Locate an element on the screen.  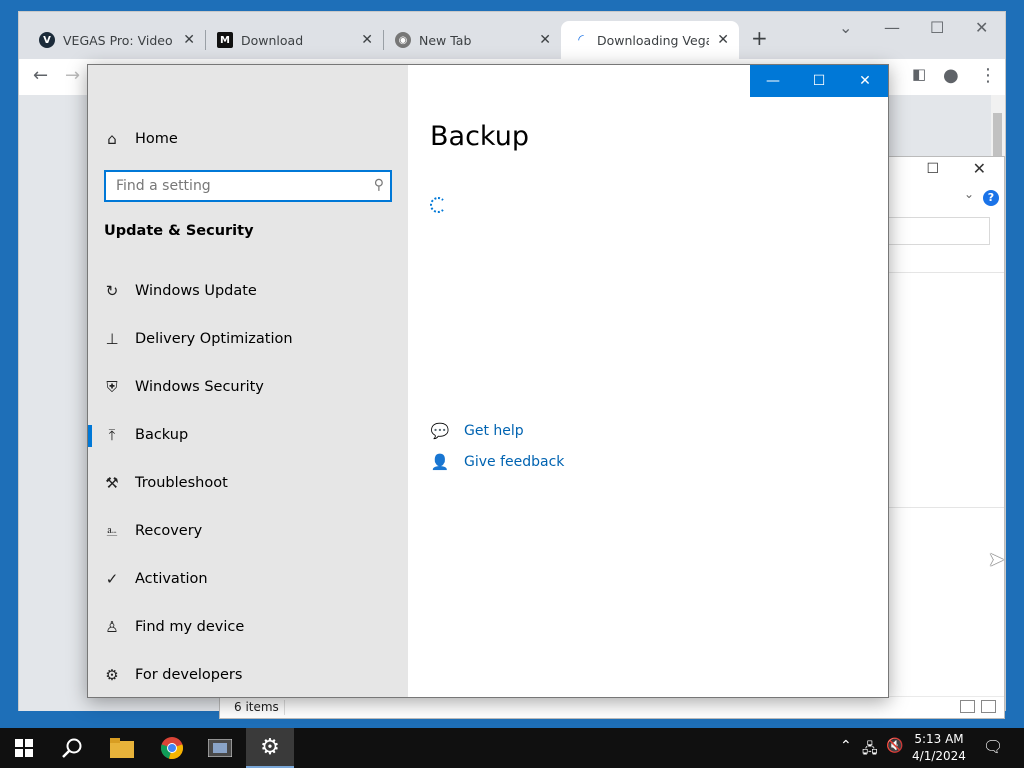
tab-download: M Download ✕ is located at coordinates (294, 40).